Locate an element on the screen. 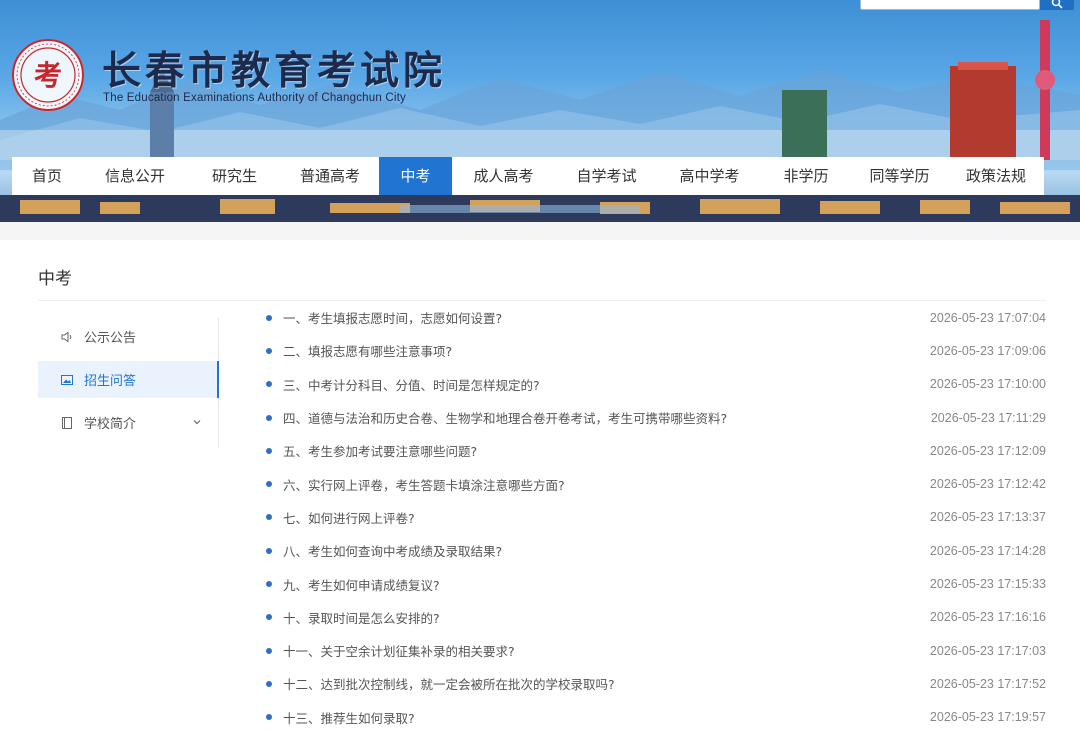 This screenshot has height=739, width=1080. article-title: 七、如何进行网上评卷? is located at coordinates (349, 517).